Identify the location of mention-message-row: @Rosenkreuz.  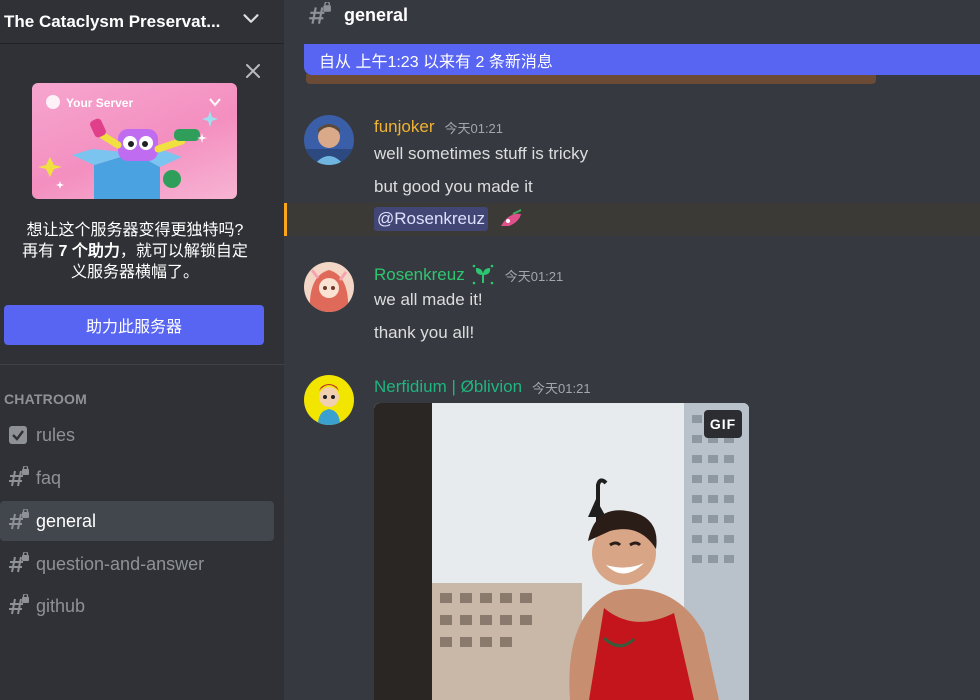
(632, 219).